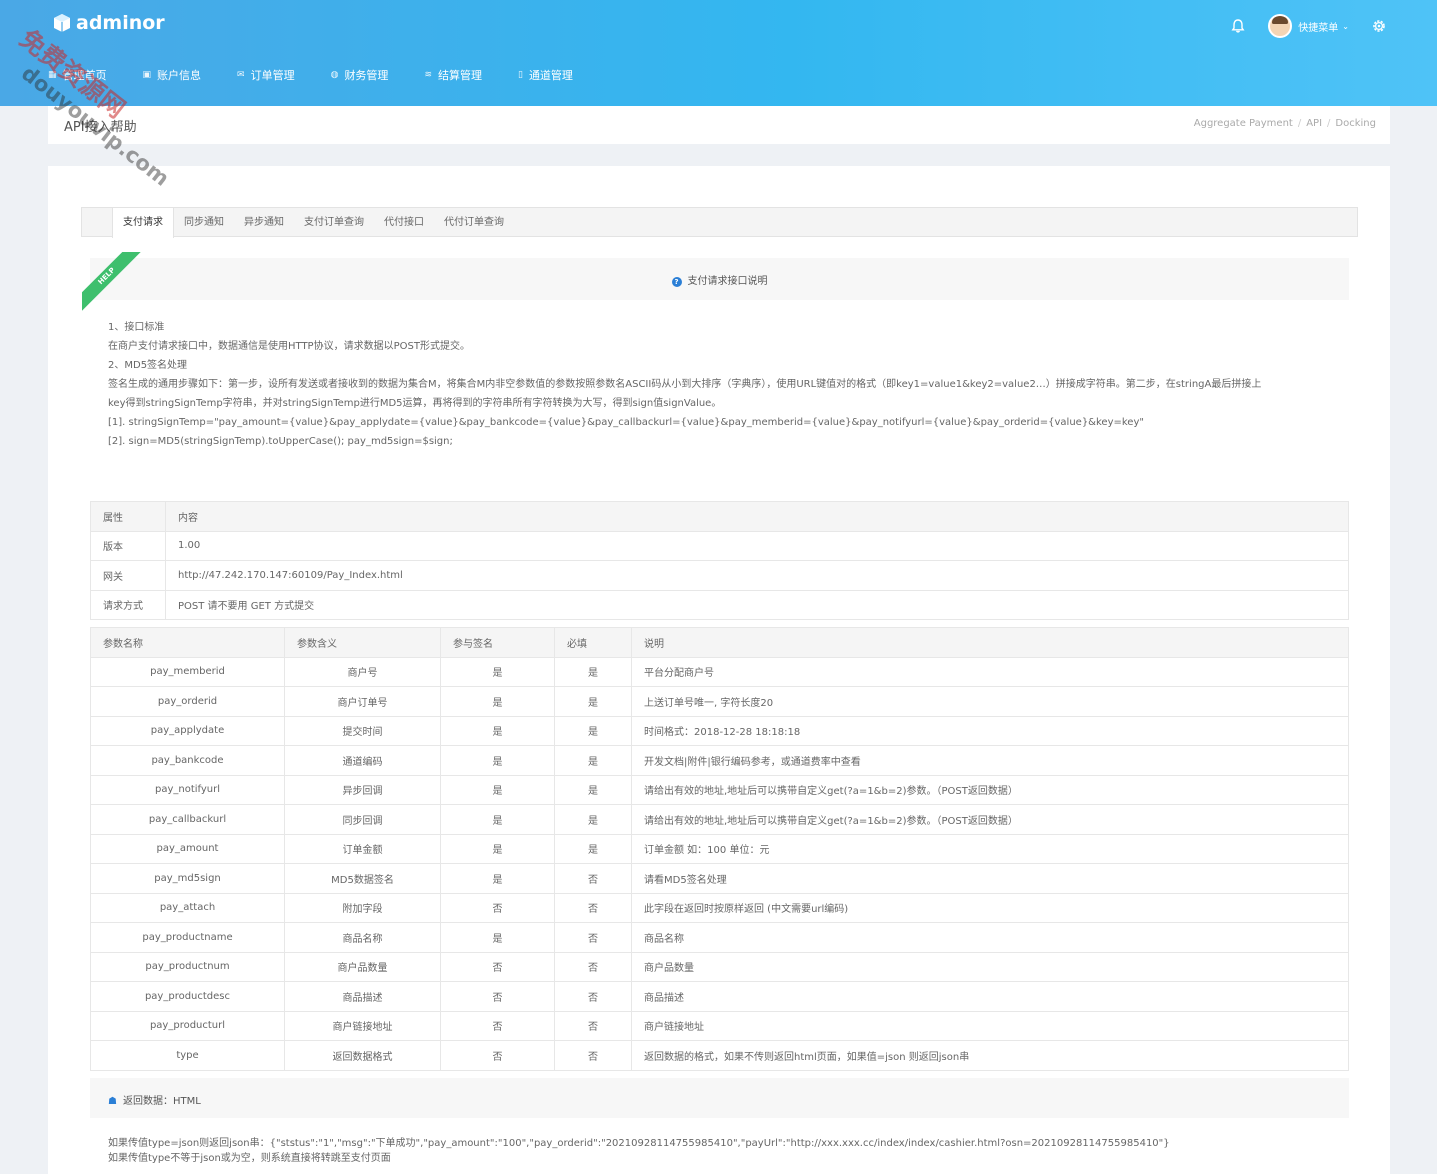 The height and width of the screenshot is (1174, 1437). I want to click on question-icon: ?, so click(676, 282).